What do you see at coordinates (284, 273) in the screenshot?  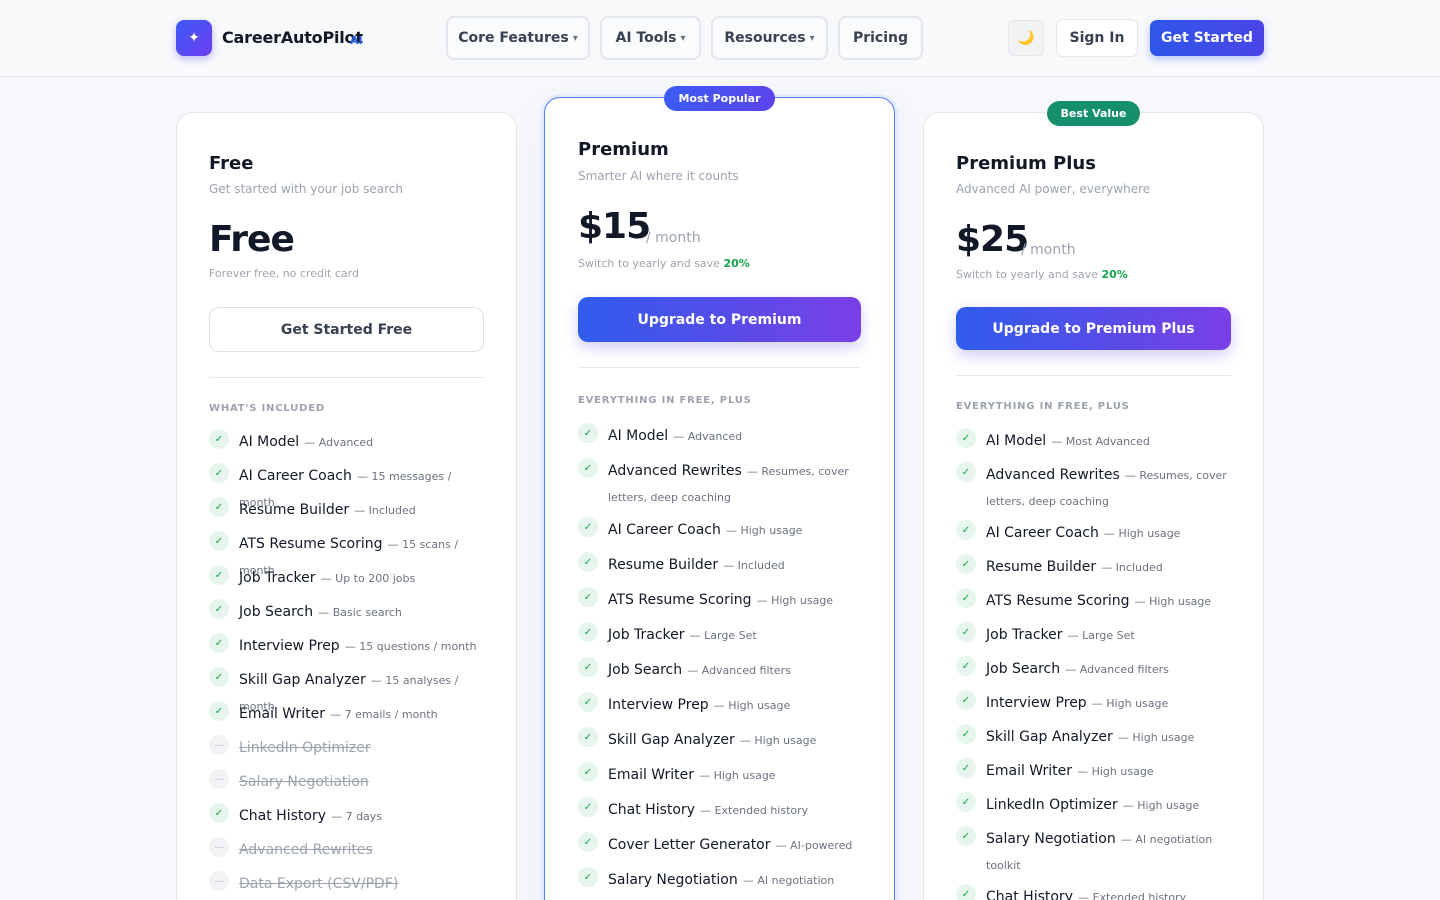 I see `price-note: Forever free, no credit card` at bounding box center [284, 273].